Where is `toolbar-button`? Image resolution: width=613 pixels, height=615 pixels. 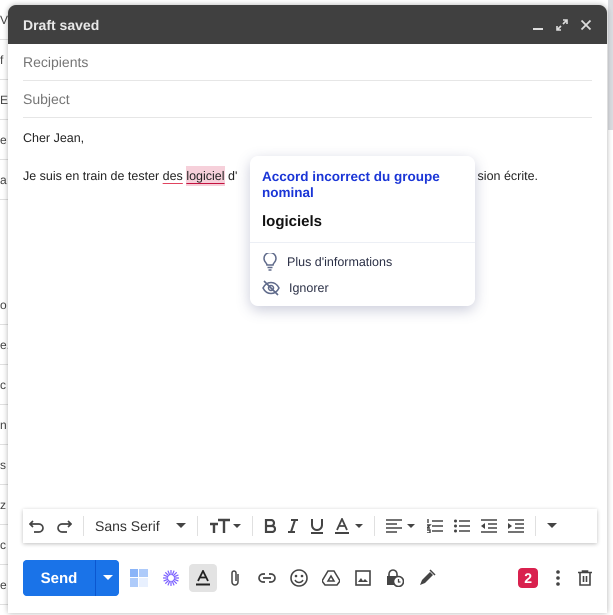 toolbar-button is located at coordinates (203, 578).